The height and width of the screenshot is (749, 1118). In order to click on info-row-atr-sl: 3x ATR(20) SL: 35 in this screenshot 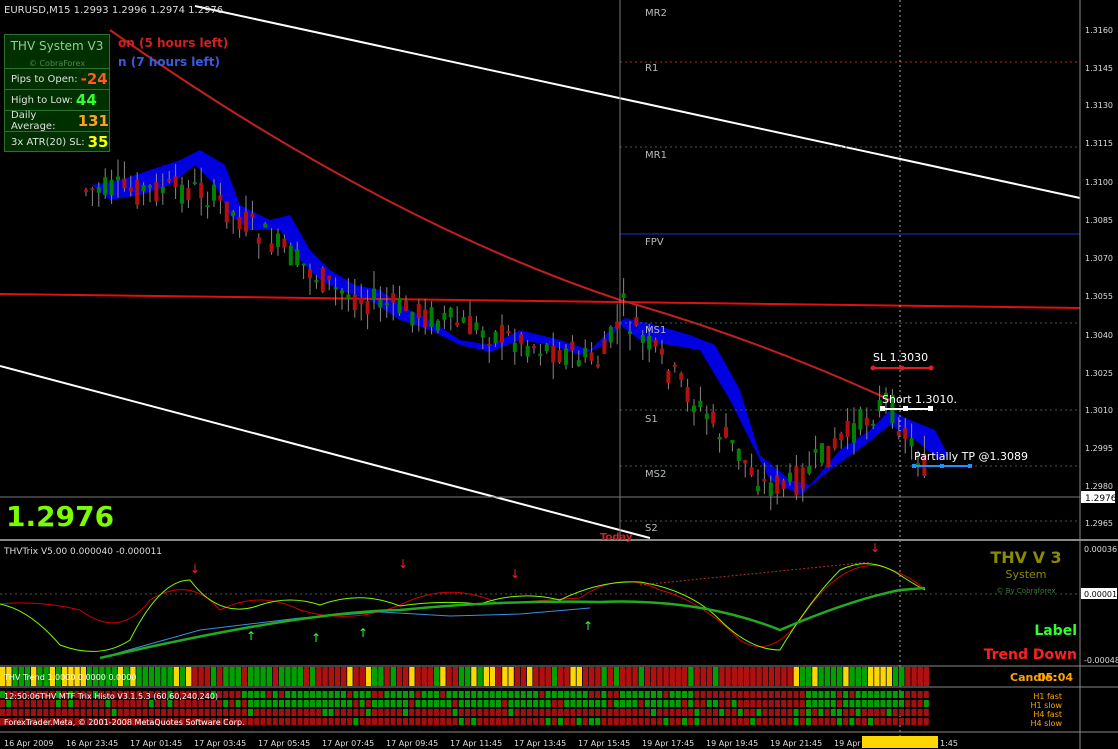, I will do `click(57, 141)`.